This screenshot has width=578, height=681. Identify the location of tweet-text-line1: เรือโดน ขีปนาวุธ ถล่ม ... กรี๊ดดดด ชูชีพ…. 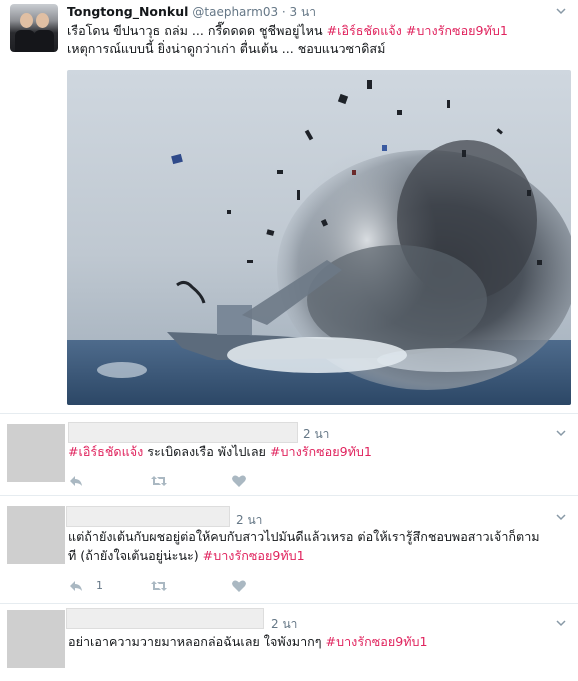
(287, 30).